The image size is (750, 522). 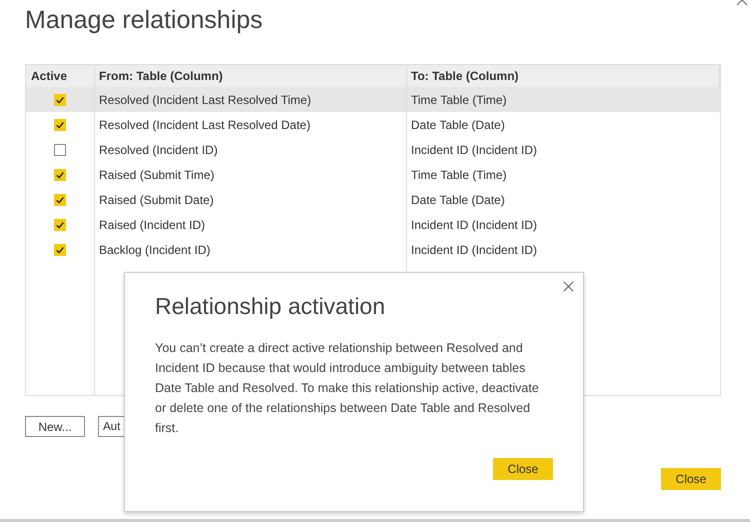 What do you see at coordinates (373, 199) in the screenshot?
I see `table-row: Raised (Submit Date) Date Table (Date)` at bounding box center [373, 199].